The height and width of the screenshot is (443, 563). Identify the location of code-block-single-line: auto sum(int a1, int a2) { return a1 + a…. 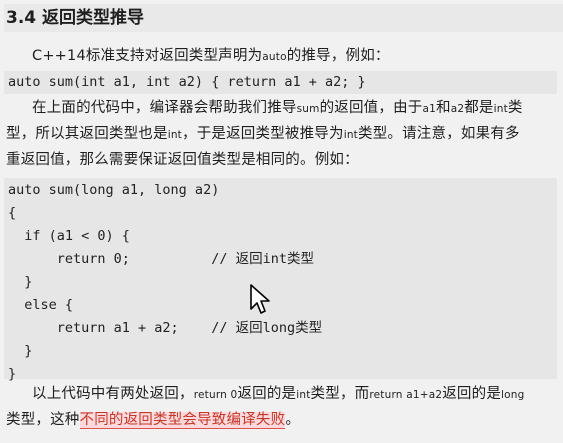
(280, 82).